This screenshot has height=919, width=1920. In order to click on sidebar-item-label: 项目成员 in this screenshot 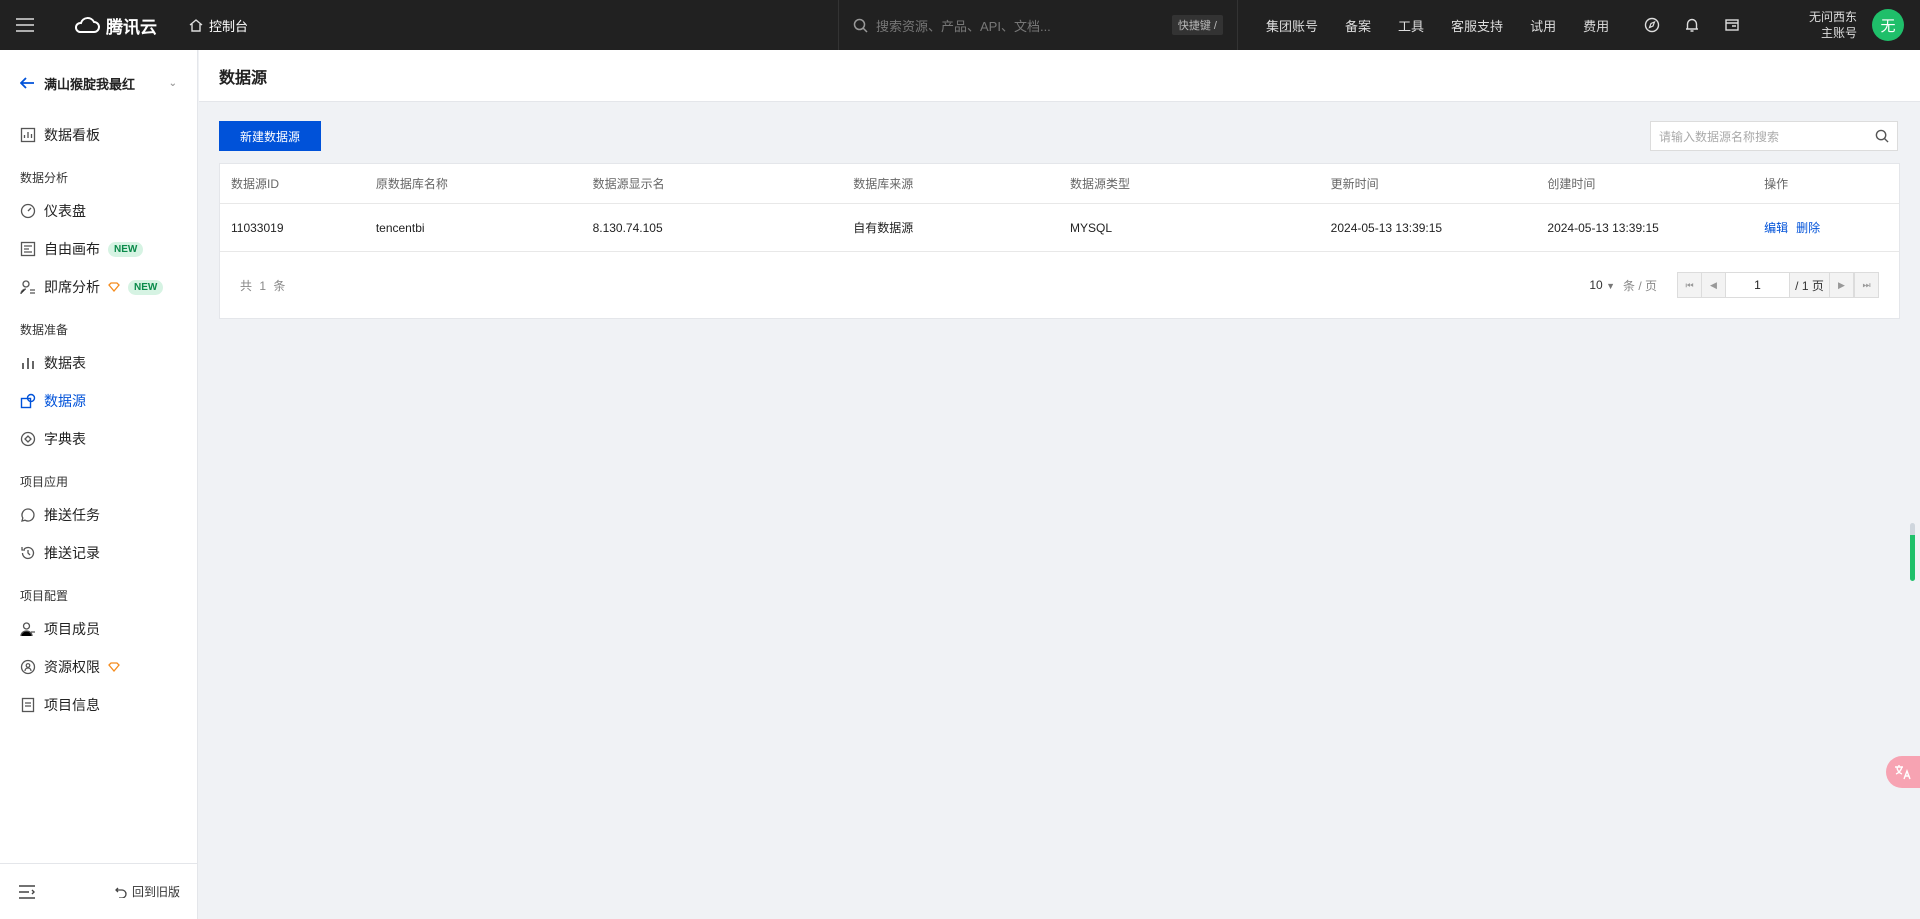, I will do `click(72, 629)`.